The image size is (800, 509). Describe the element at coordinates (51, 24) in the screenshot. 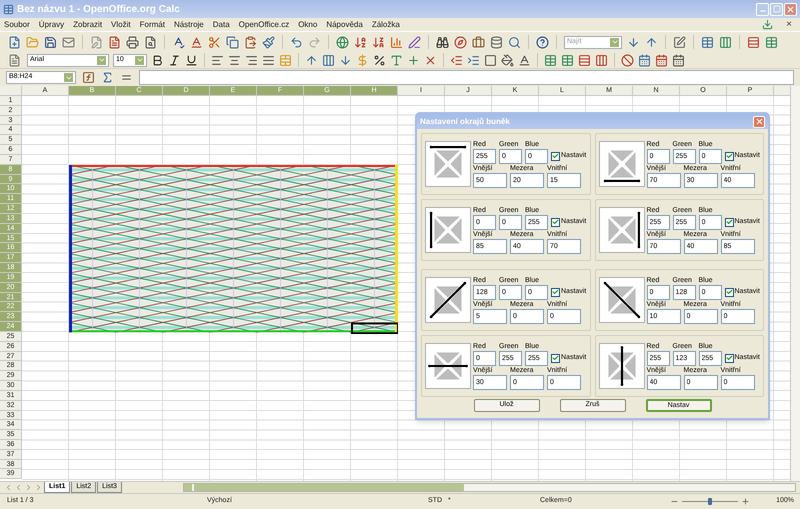

I see `menu-item: Úpravy` at that location.